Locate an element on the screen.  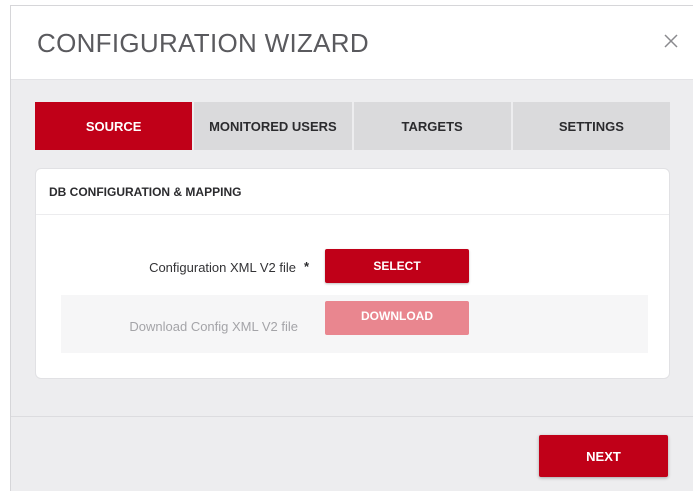
wizard-tabs: SOURCE MONITORED USERS TARGETS SETTINGS is located at coordinates (352, 126).